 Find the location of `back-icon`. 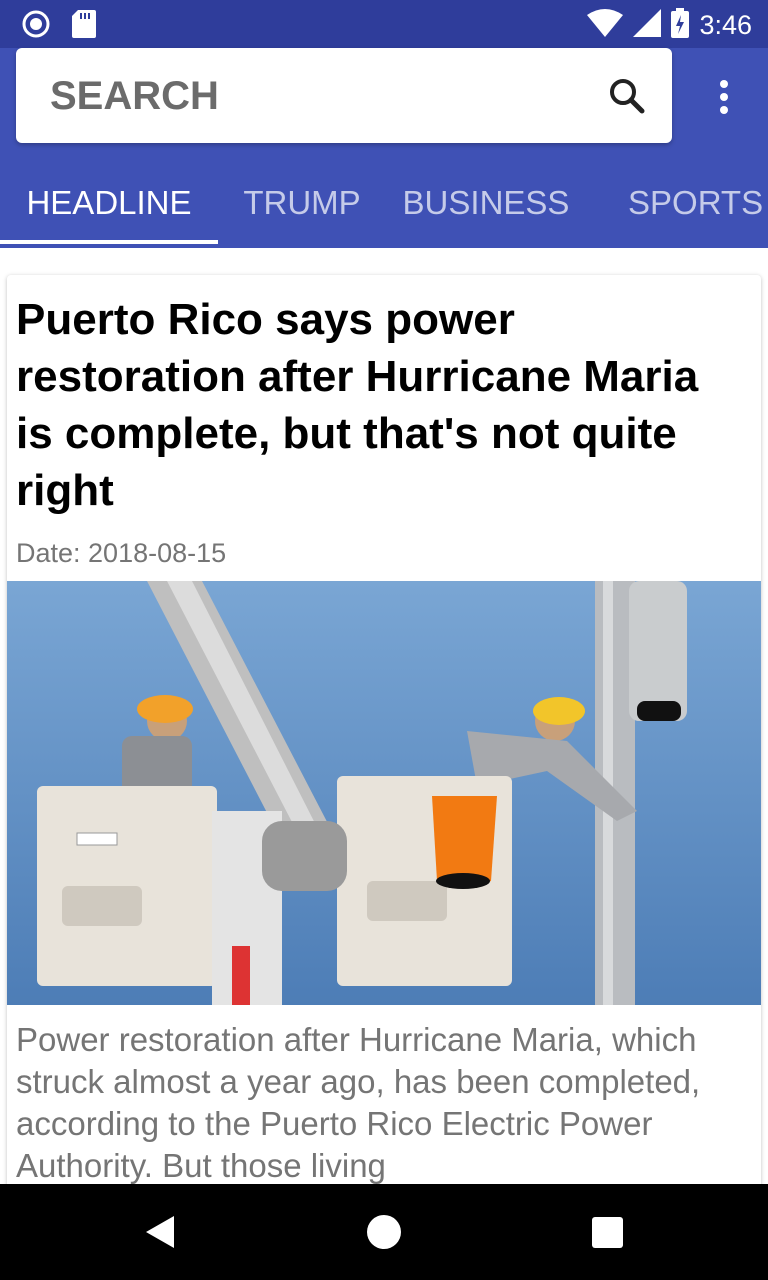

back-icon is located at coordinates (160, 1234).